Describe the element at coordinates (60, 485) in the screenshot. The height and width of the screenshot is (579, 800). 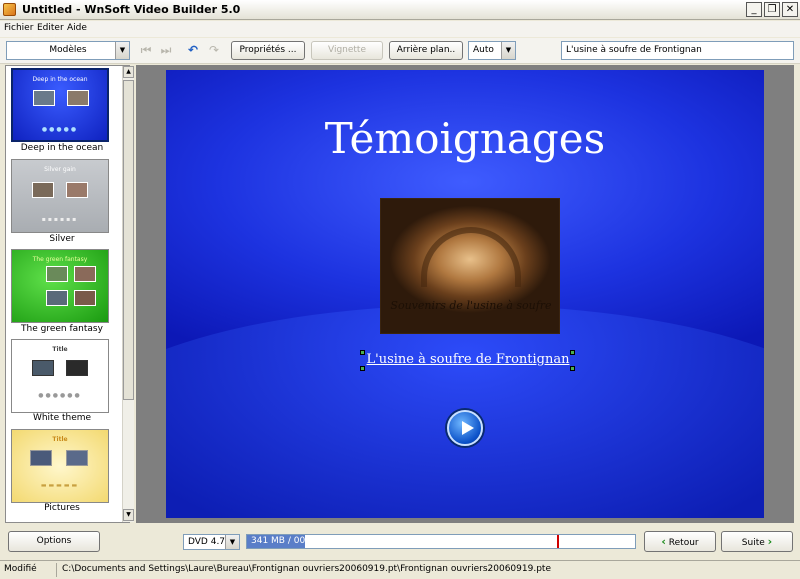
I see `template-mini-buttons: ▬▬▬▬▬` at that location.